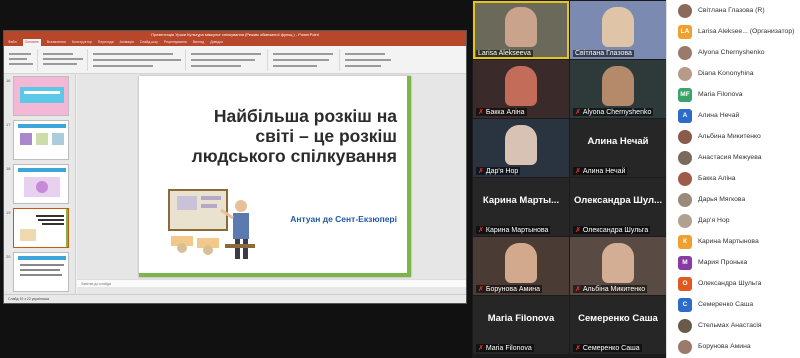  What do you see at coordinates (521, 325) in the screenshot?
I see `video-tile: Maria Filonova ✗ Maria Filonova` at bounding box center [521, 325].